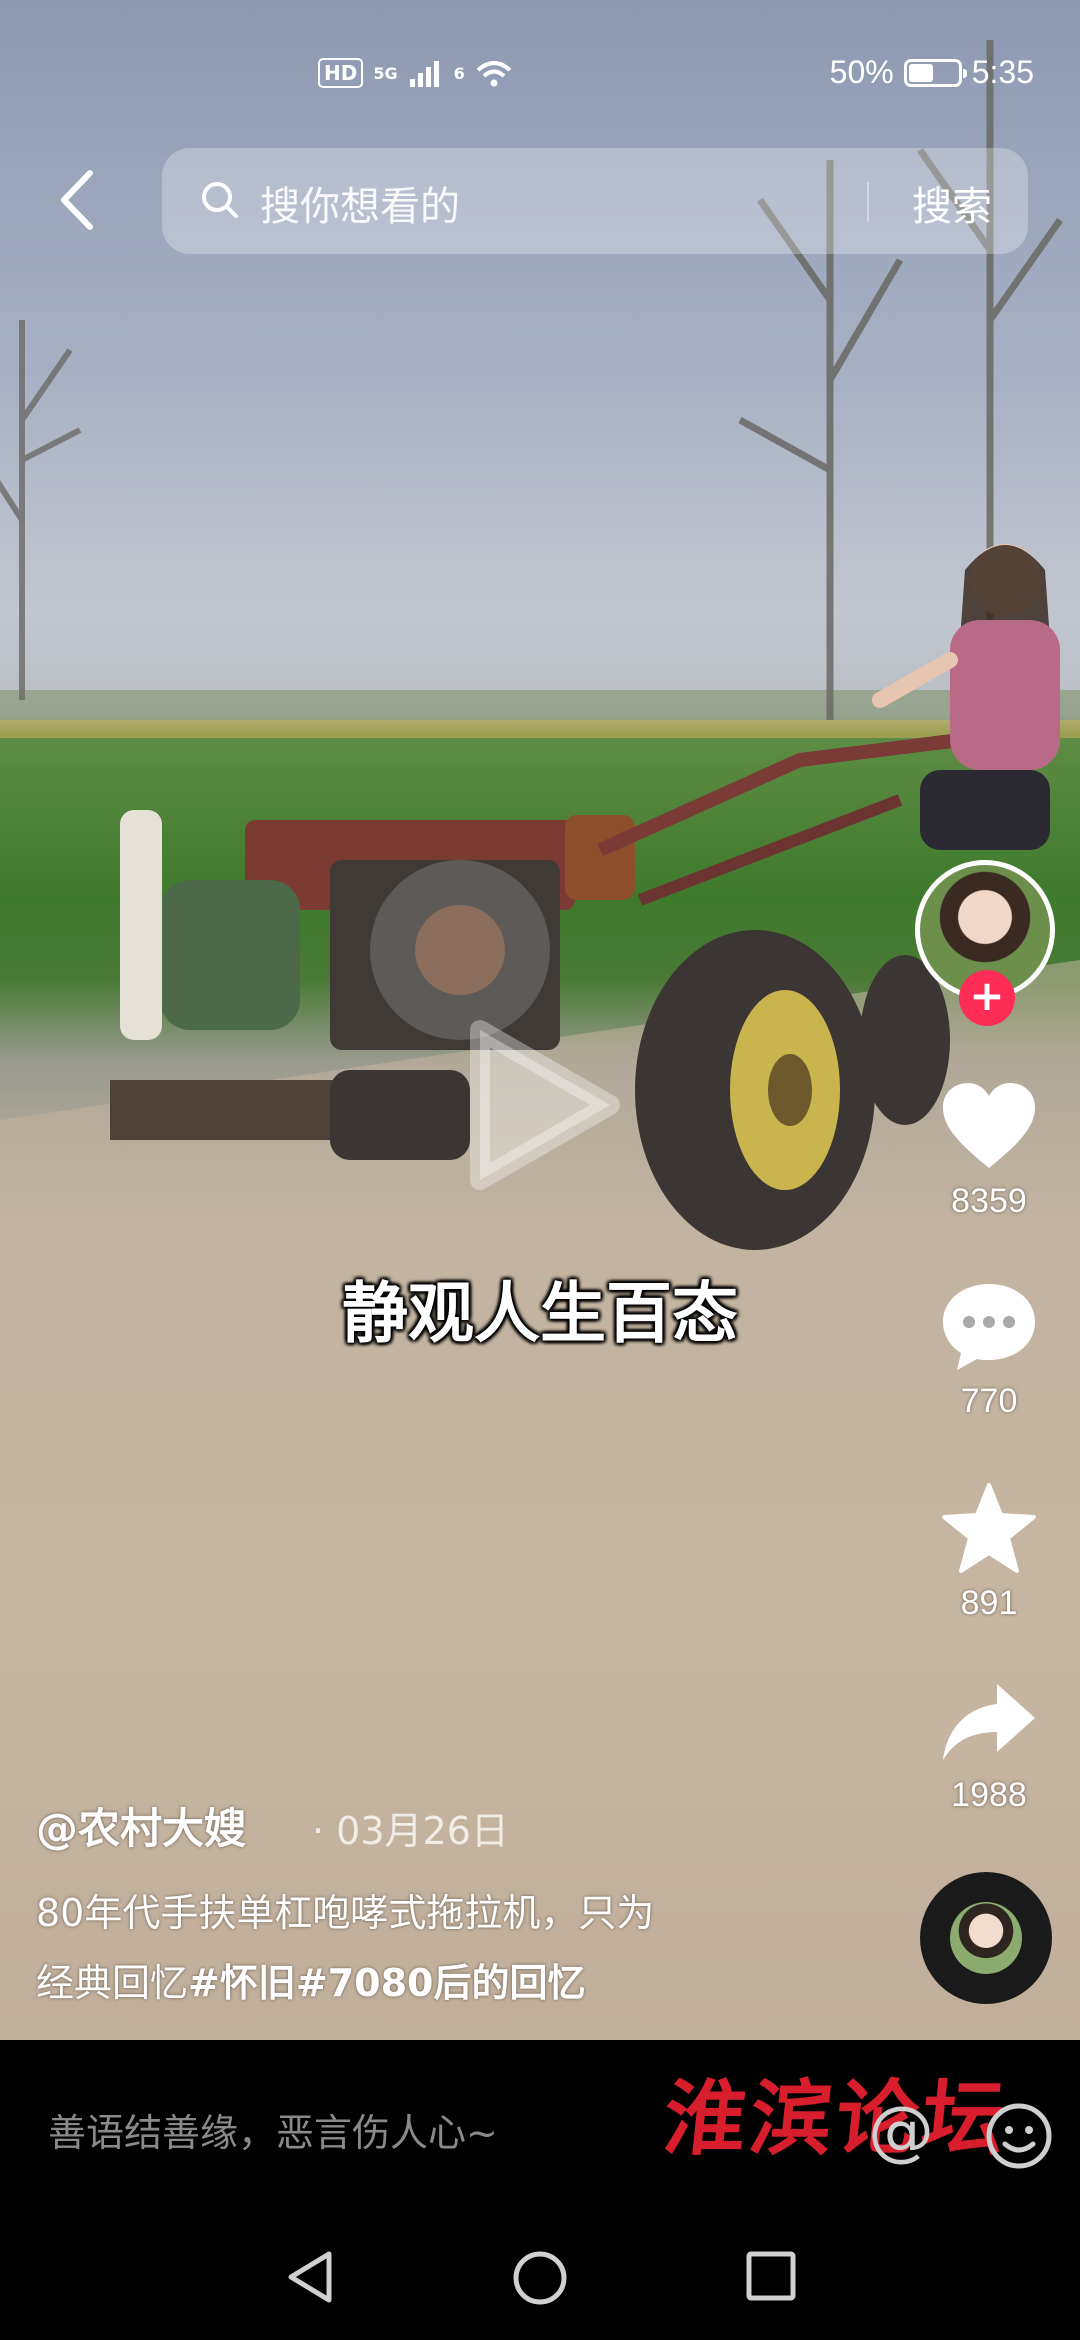 Image resolution: width=1080 pixels, height=2340 pixels. I want to click on search-divider, so click(868, 202).